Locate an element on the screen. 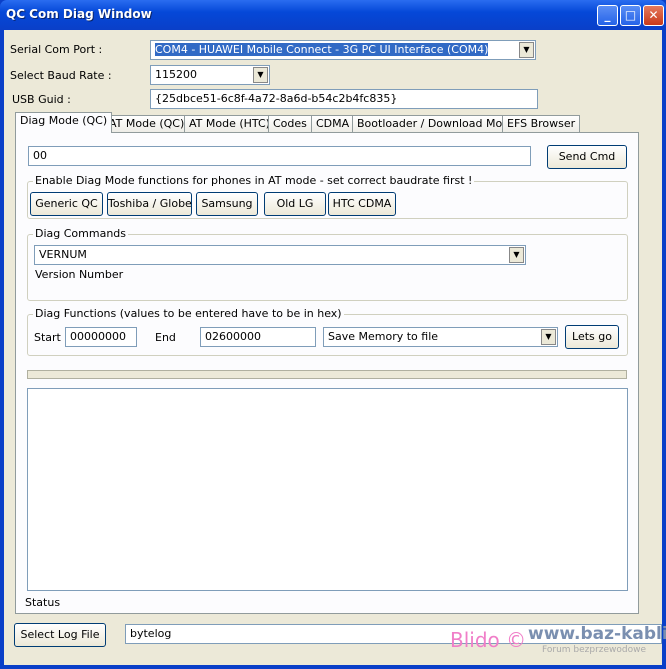 Image resolution: width=666 pixels, height=669 pixels. watermark-site: www.baz-kabli.pl is located at coordinates (597, 634).